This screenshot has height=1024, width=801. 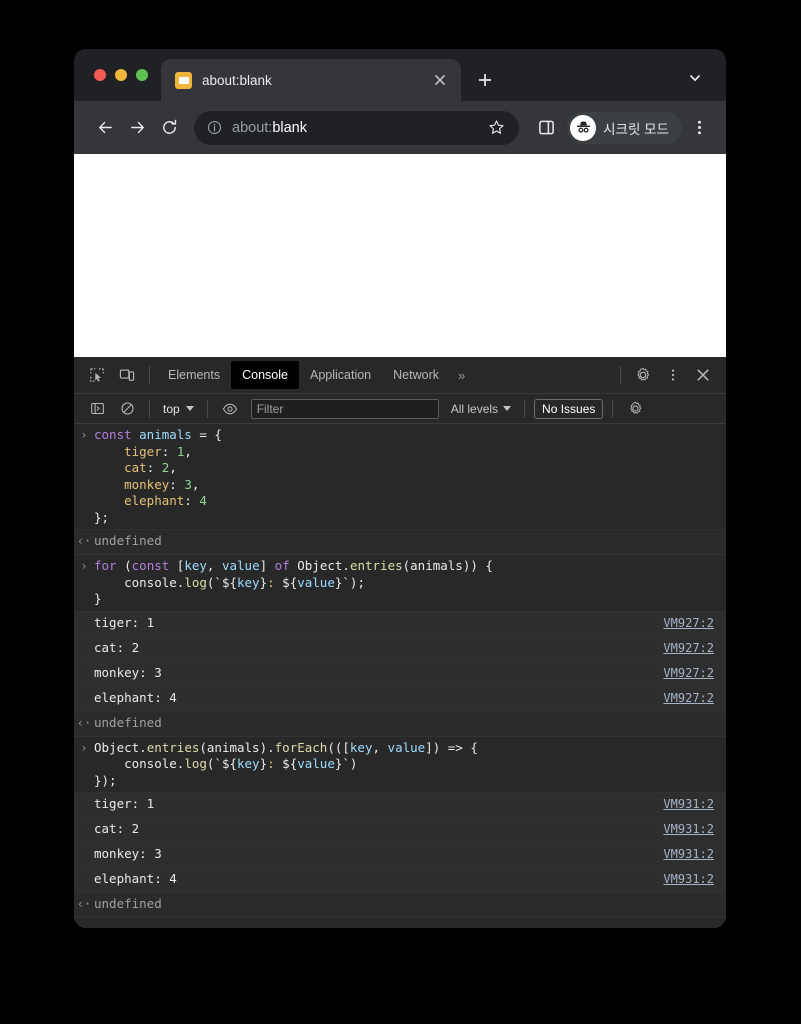 What do you see at coordinates (635, 409) in the screenshot?
I see `console-settings-gear-icon` at bounding box center [635, 409].